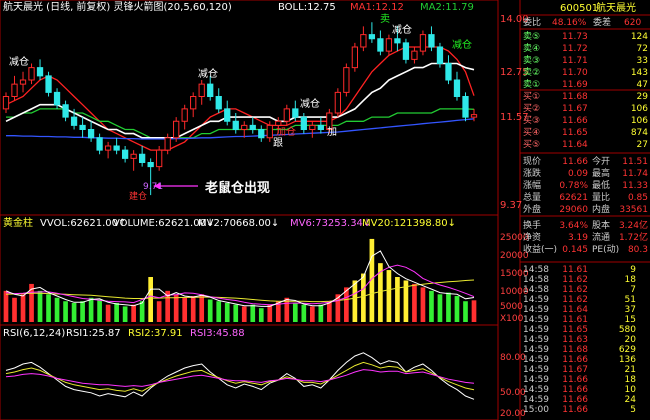  Describe the element at coordinates (642, 49) in the screenshot. I see `book-volume: 72` at that location.